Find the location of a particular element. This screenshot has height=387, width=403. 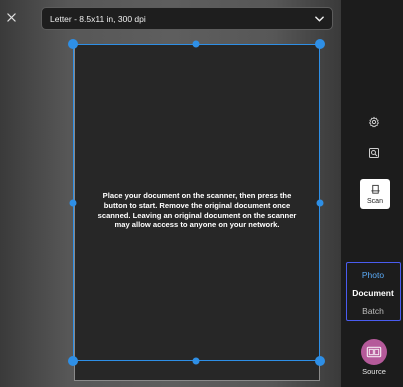

crop-handle-bottom-right is located at coordinates (320, 361).